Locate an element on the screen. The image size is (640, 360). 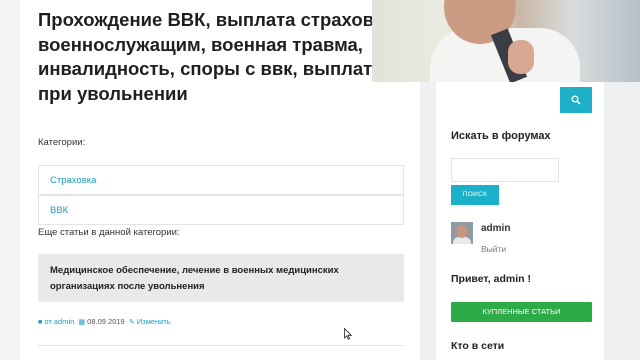
article-meta: ■ от admin ▦ 08.09.2019 ✎ Изменить is located at coordinates (104, 321).